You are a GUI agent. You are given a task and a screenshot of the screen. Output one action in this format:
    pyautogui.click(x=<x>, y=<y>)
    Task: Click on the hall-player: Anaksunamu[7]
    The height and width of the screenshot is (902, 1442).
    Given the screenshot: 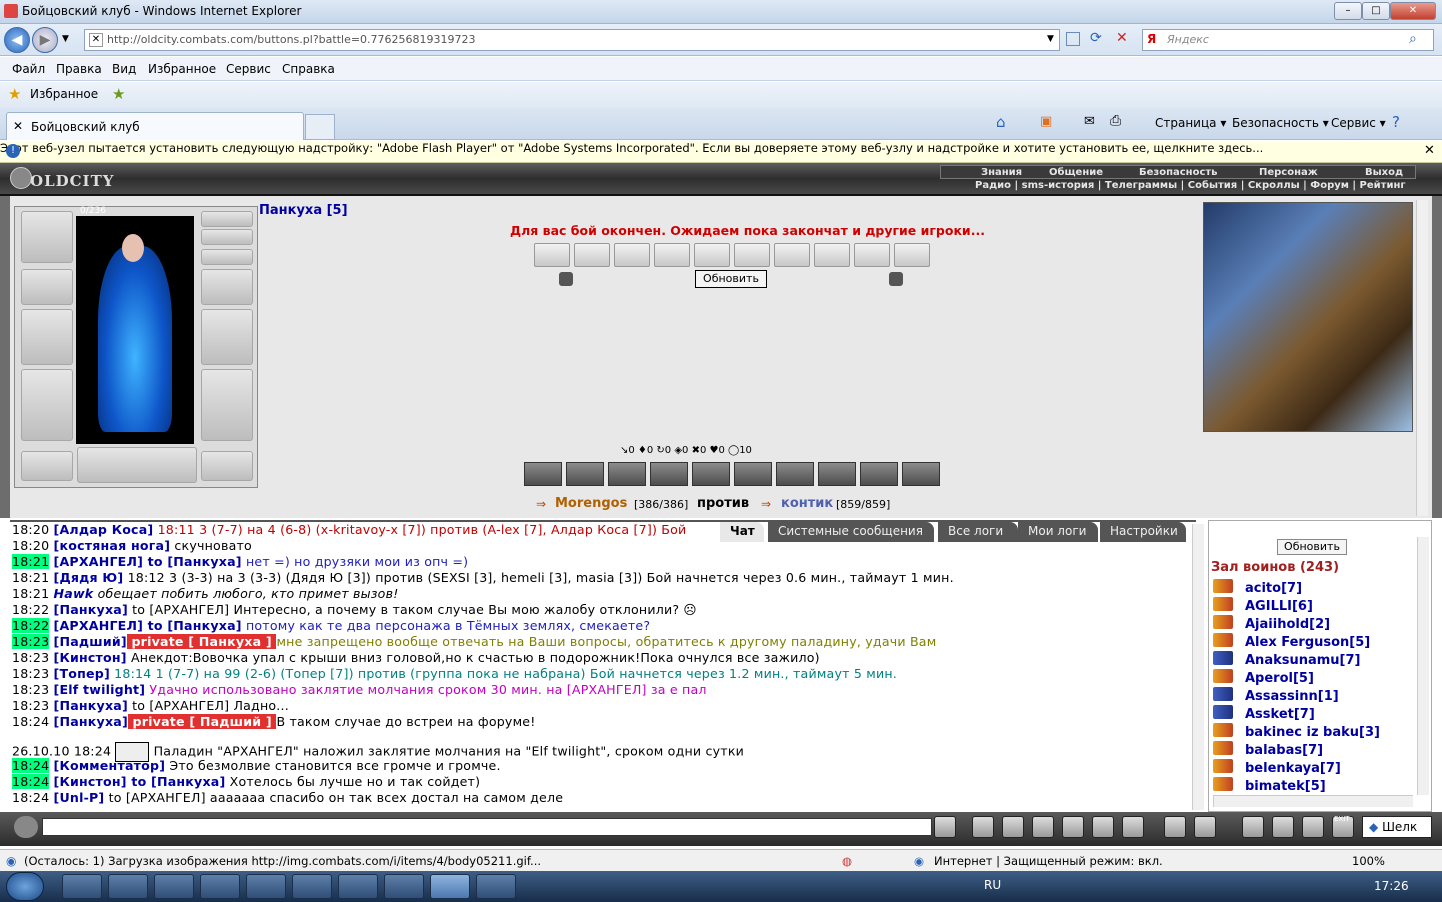 What is the action you would take?
    pyautogui.click(x=1302, y=660)
    